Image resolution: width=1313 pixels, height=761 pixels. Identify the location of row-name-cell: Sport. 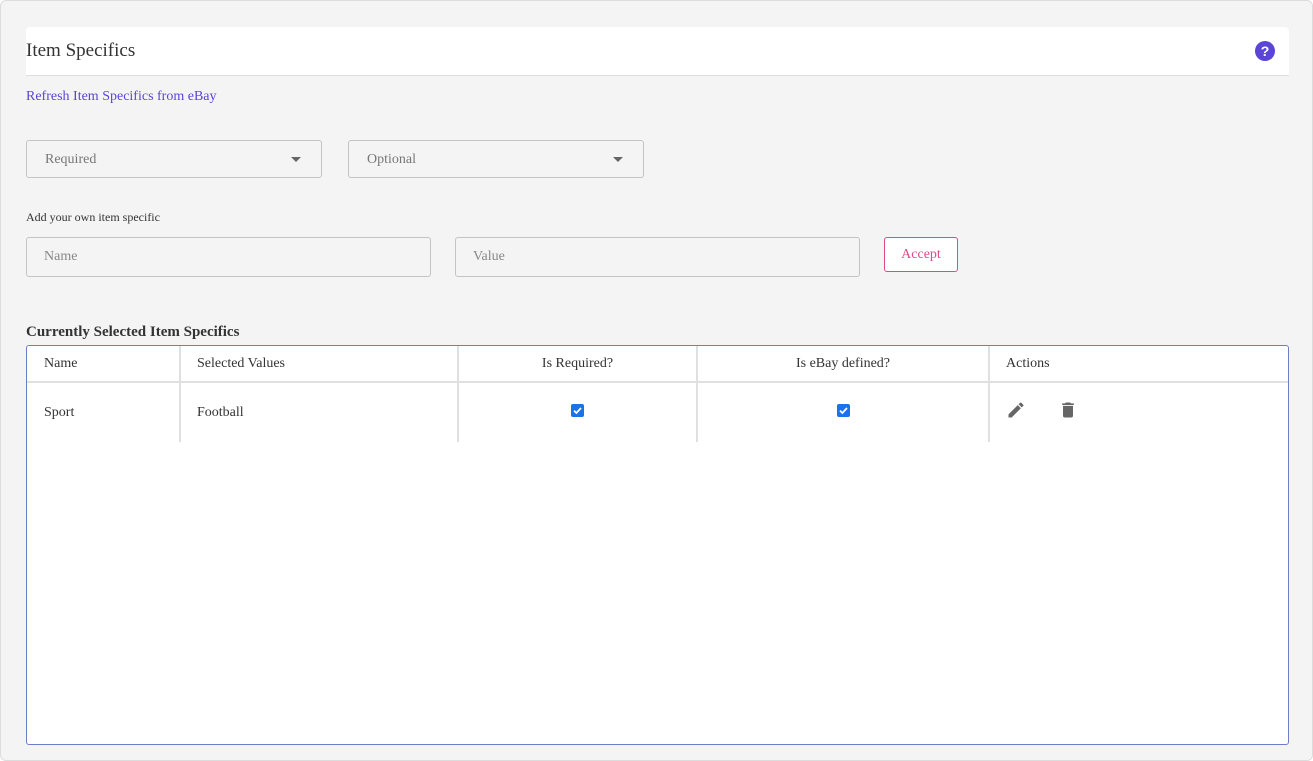
(59, 412).